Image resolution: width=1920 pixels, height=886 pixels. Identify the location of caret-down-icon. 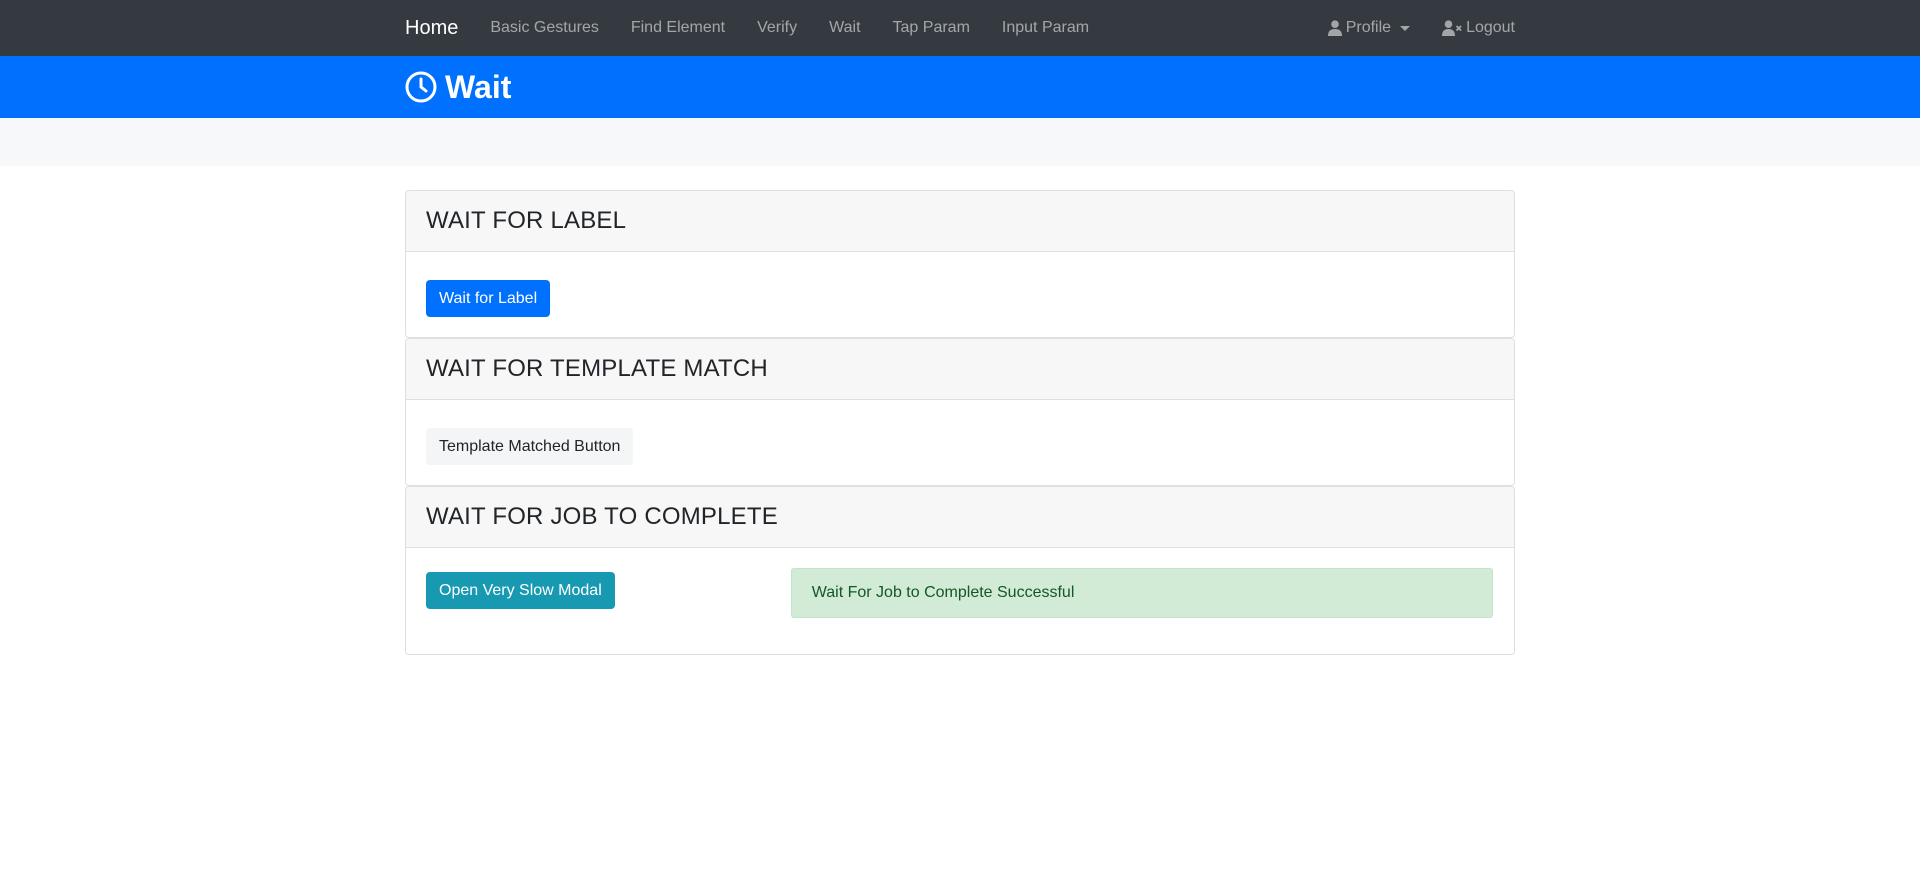
(1405, 28).